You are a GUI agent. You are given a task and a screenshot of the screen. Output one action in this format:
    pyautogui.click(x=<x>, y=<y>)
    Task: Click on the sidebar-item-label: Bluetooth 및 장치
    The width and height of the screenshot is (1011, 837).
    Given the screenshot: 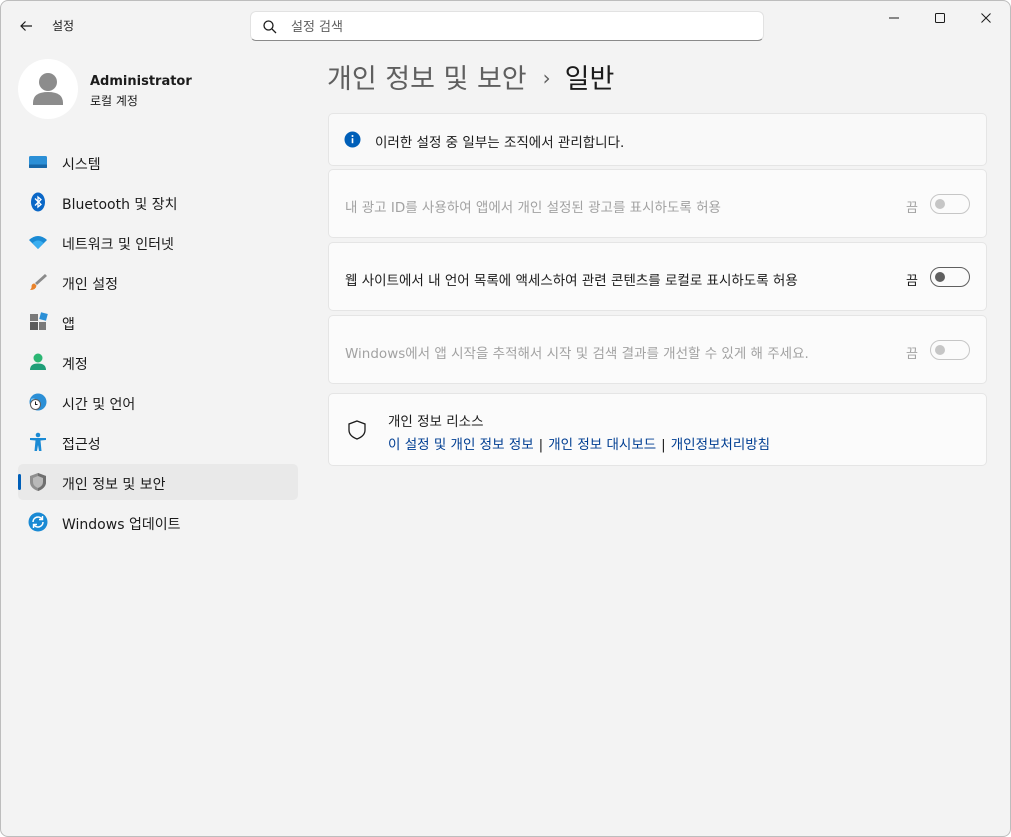 What is the action you would take?
    pyautogui.click(x=120, y=205)
    